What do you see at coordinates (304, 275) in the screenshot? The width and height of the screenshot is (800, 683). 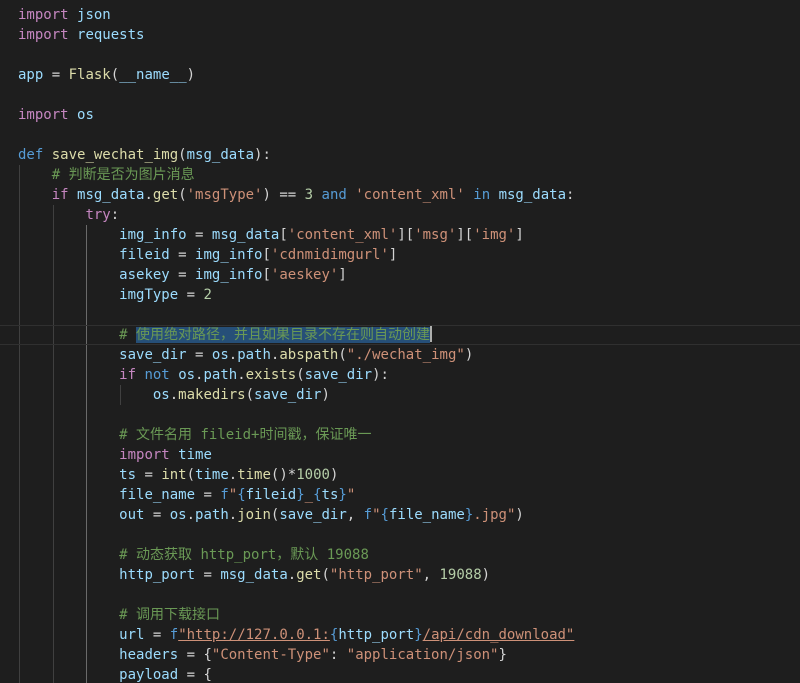 I see `code-token: 'aeskey'` at bounding box center [304, 275].